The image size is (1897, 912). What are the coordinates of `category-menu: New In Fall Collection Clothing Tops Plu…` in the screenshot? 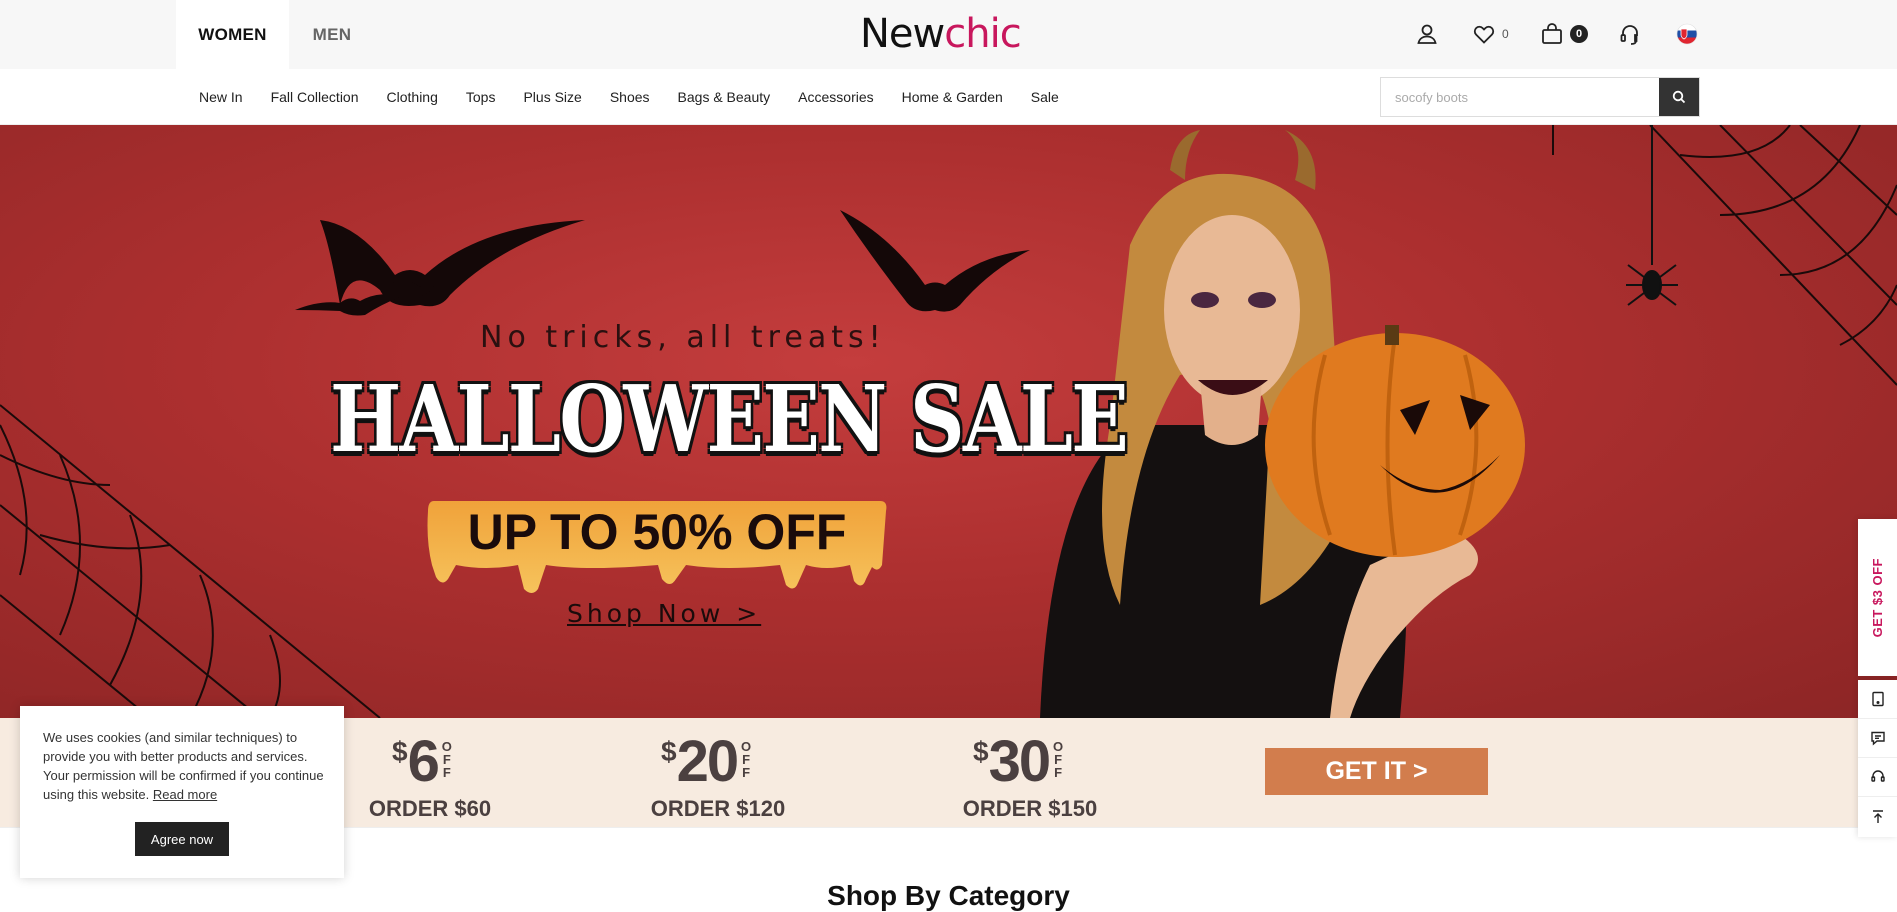 It's located at (629, 97).